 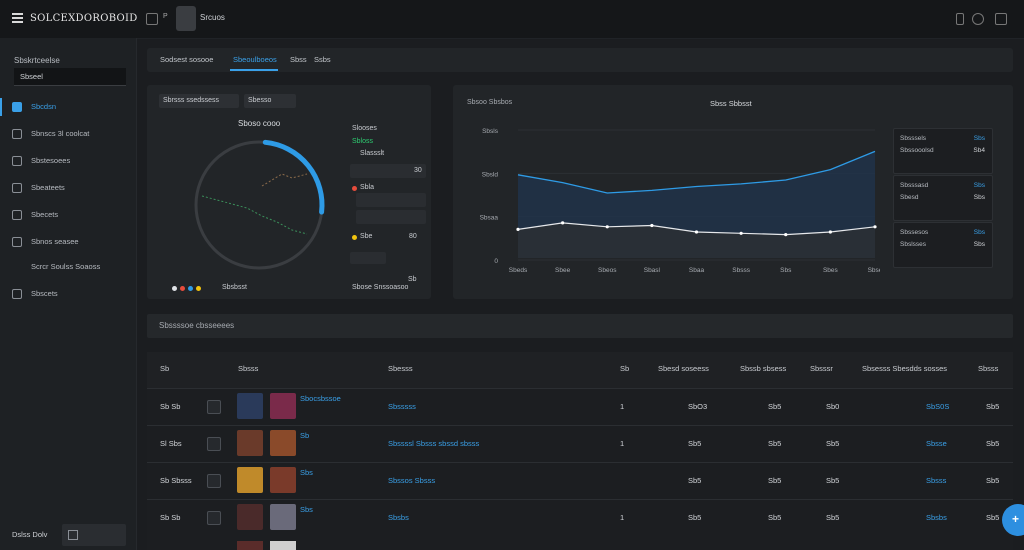 I want to click on value-label: Sb, so click(x=412, y=279).